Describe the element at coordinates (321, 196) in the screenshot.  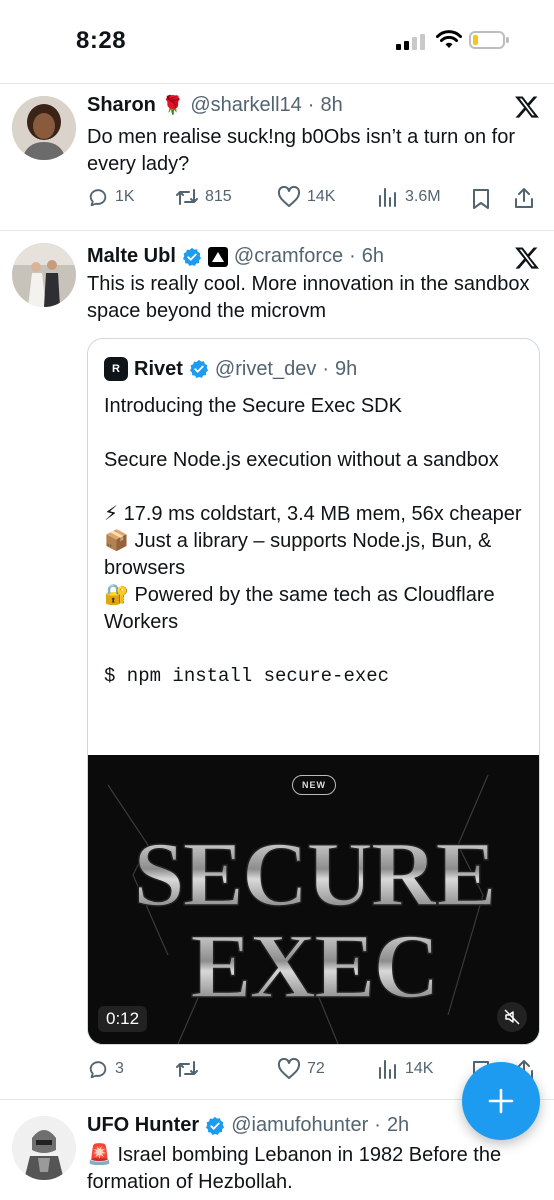
I see `like-count: 14K` at that location.